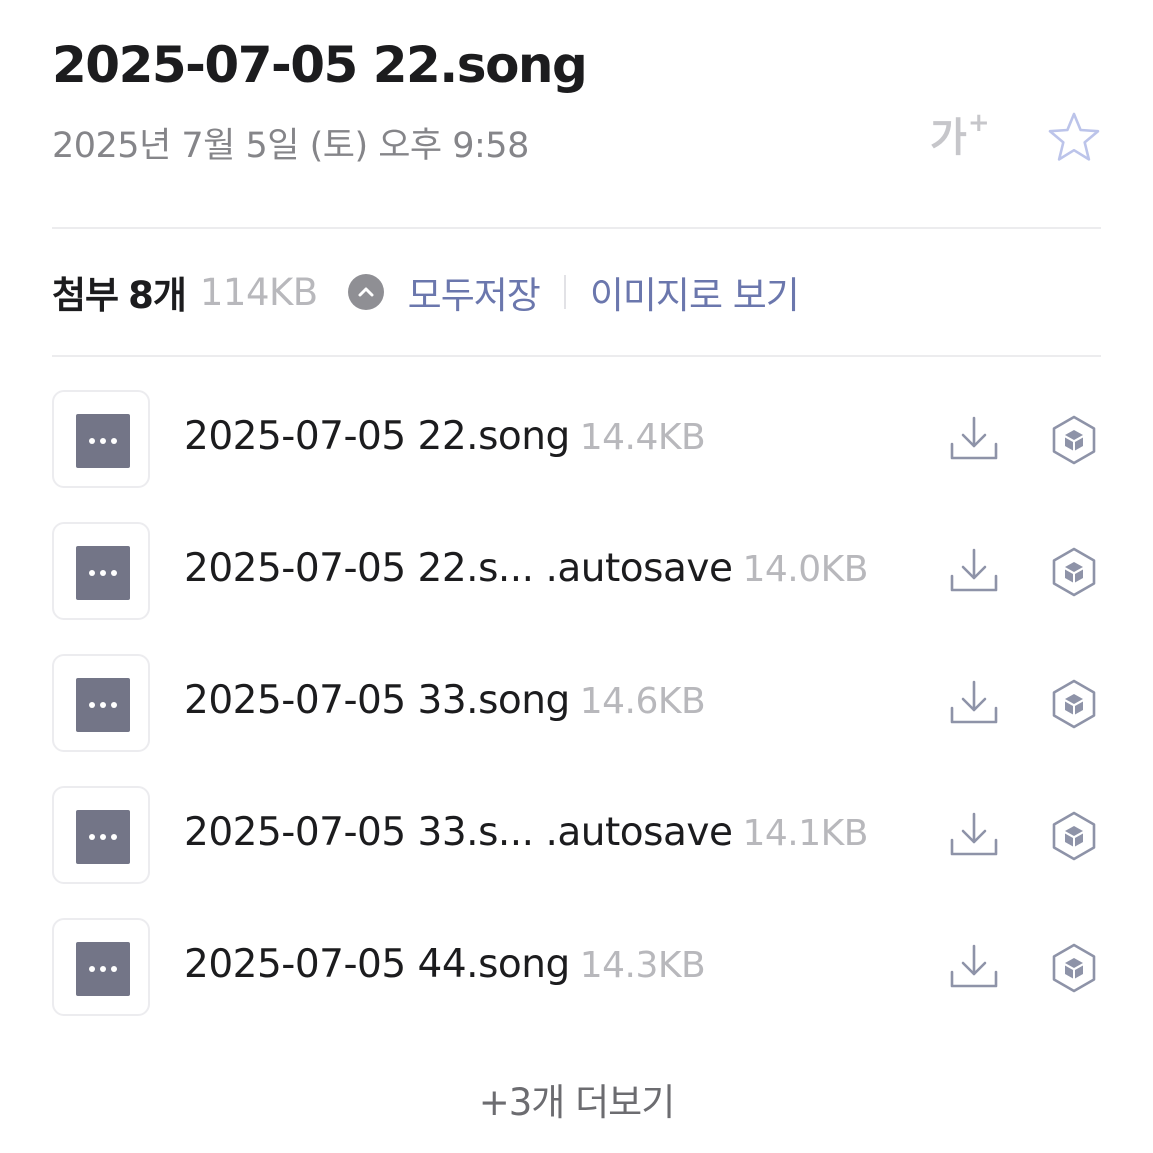 The height and width of the screenshot is (1153, 1153). I want to click on attachment-row: 2025-07-05 33.s... .autosave 14.1KB, so click(577, 836).